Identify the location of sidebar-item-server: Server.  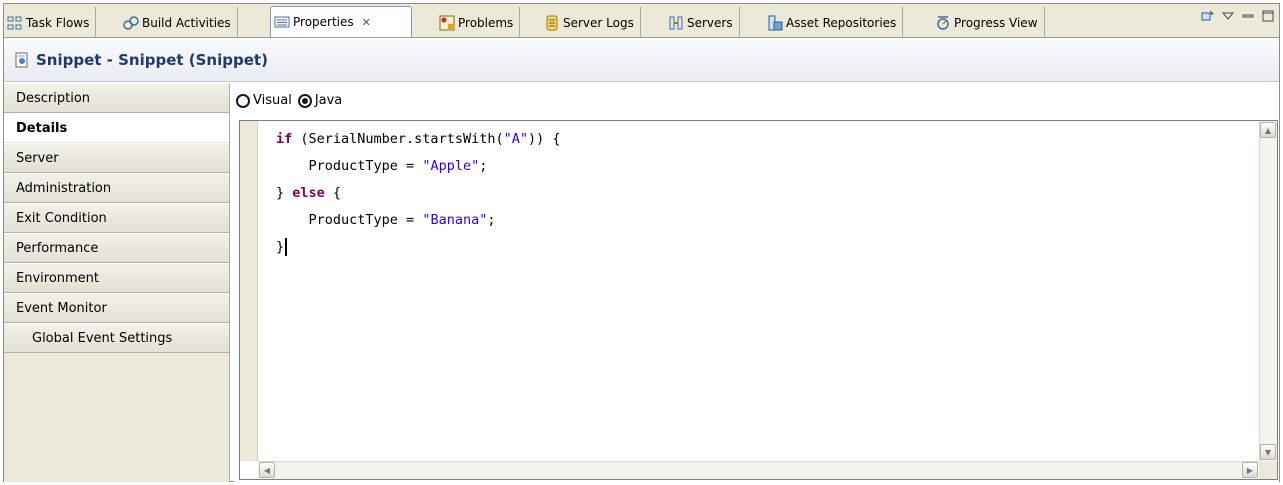
(116, 158).